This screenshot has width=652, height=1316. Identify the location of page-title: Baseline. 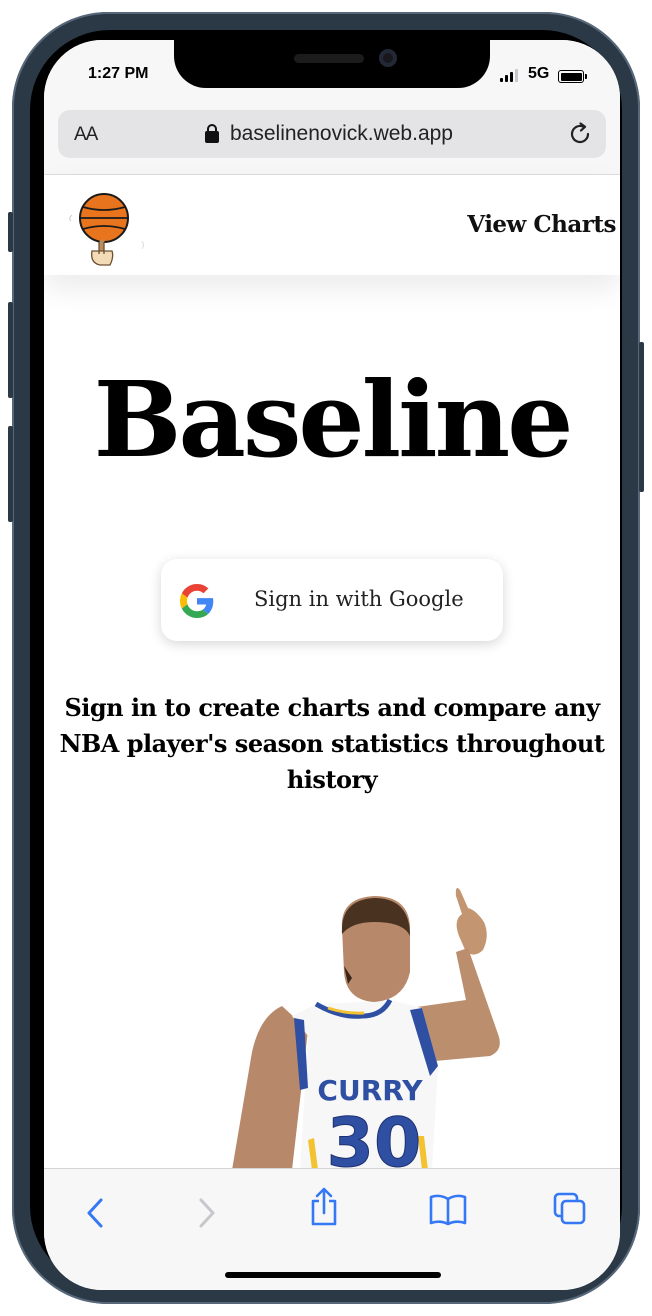
(333, 419).